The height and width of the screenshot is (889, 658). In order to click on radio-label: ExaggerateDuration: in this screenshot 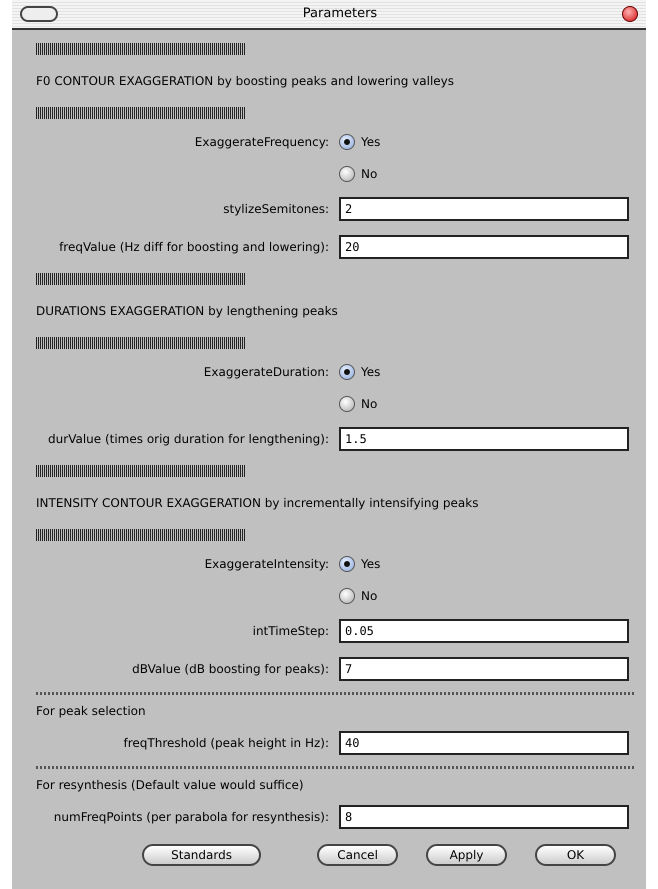, I will do `click(266, 372)`.